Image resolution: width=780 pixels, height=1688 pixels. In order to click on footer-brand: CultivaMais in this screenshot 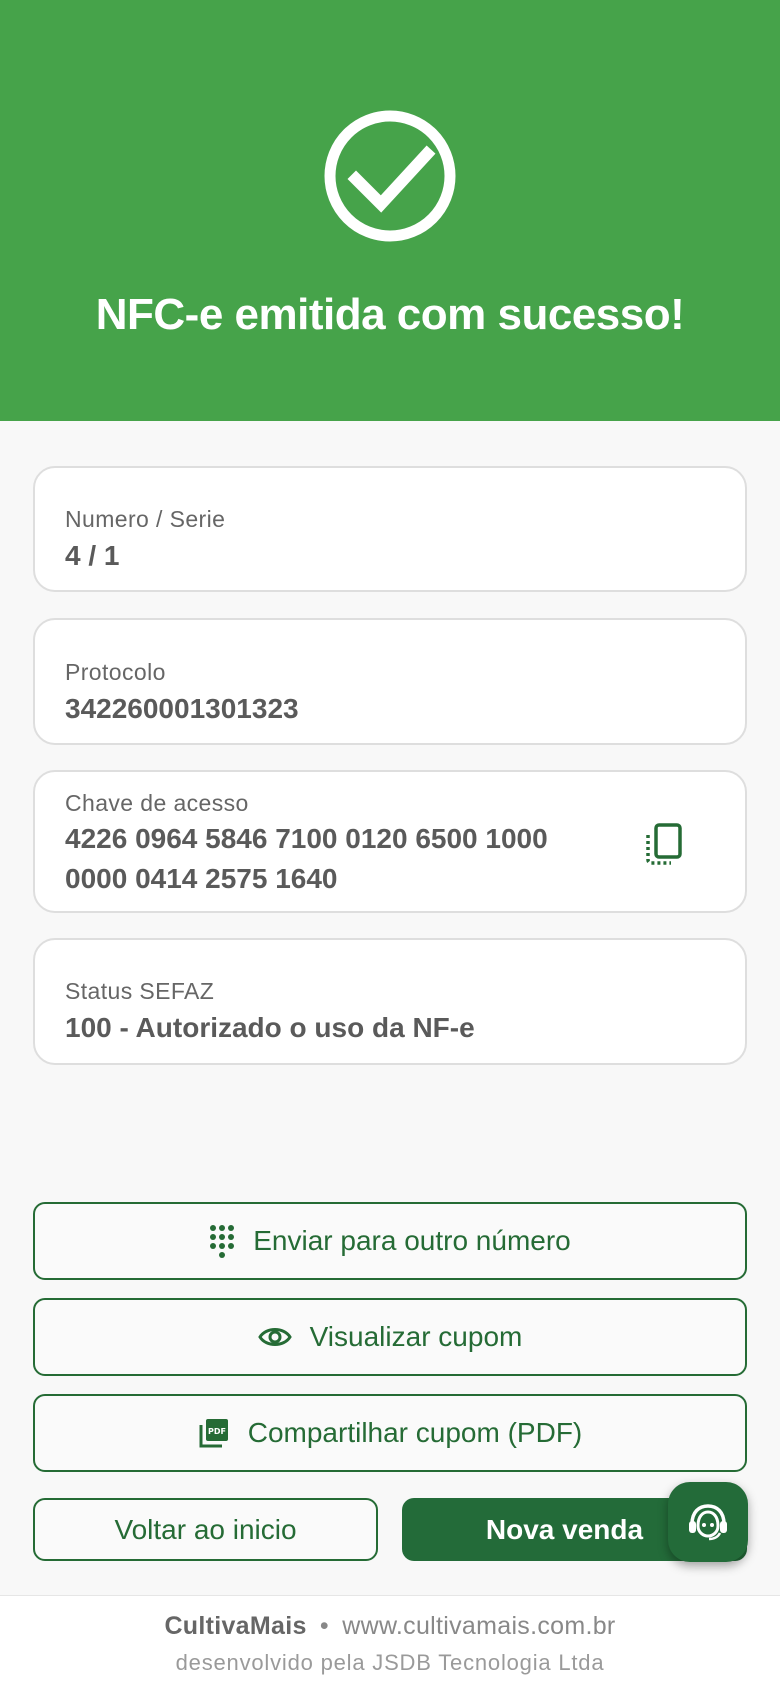, I will do `click(235, 1626)`.